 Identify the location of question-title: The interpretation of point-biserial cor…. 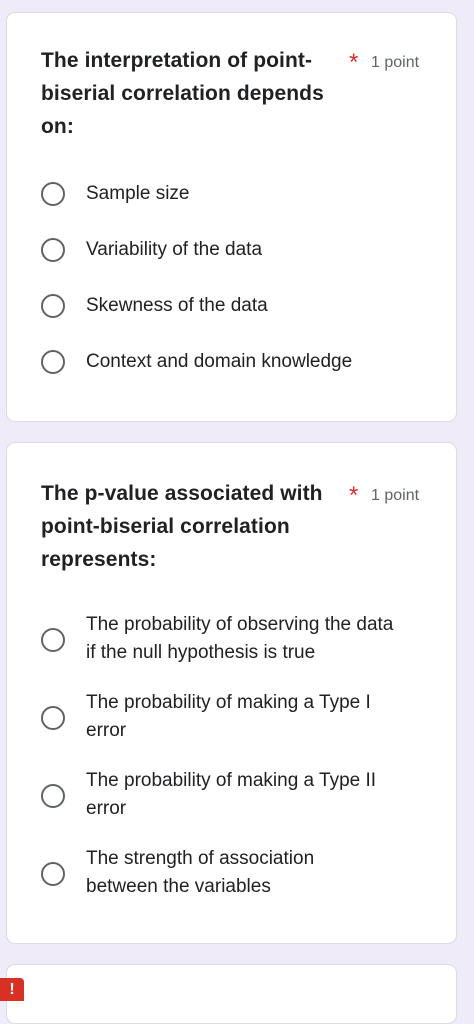
(182, 93).